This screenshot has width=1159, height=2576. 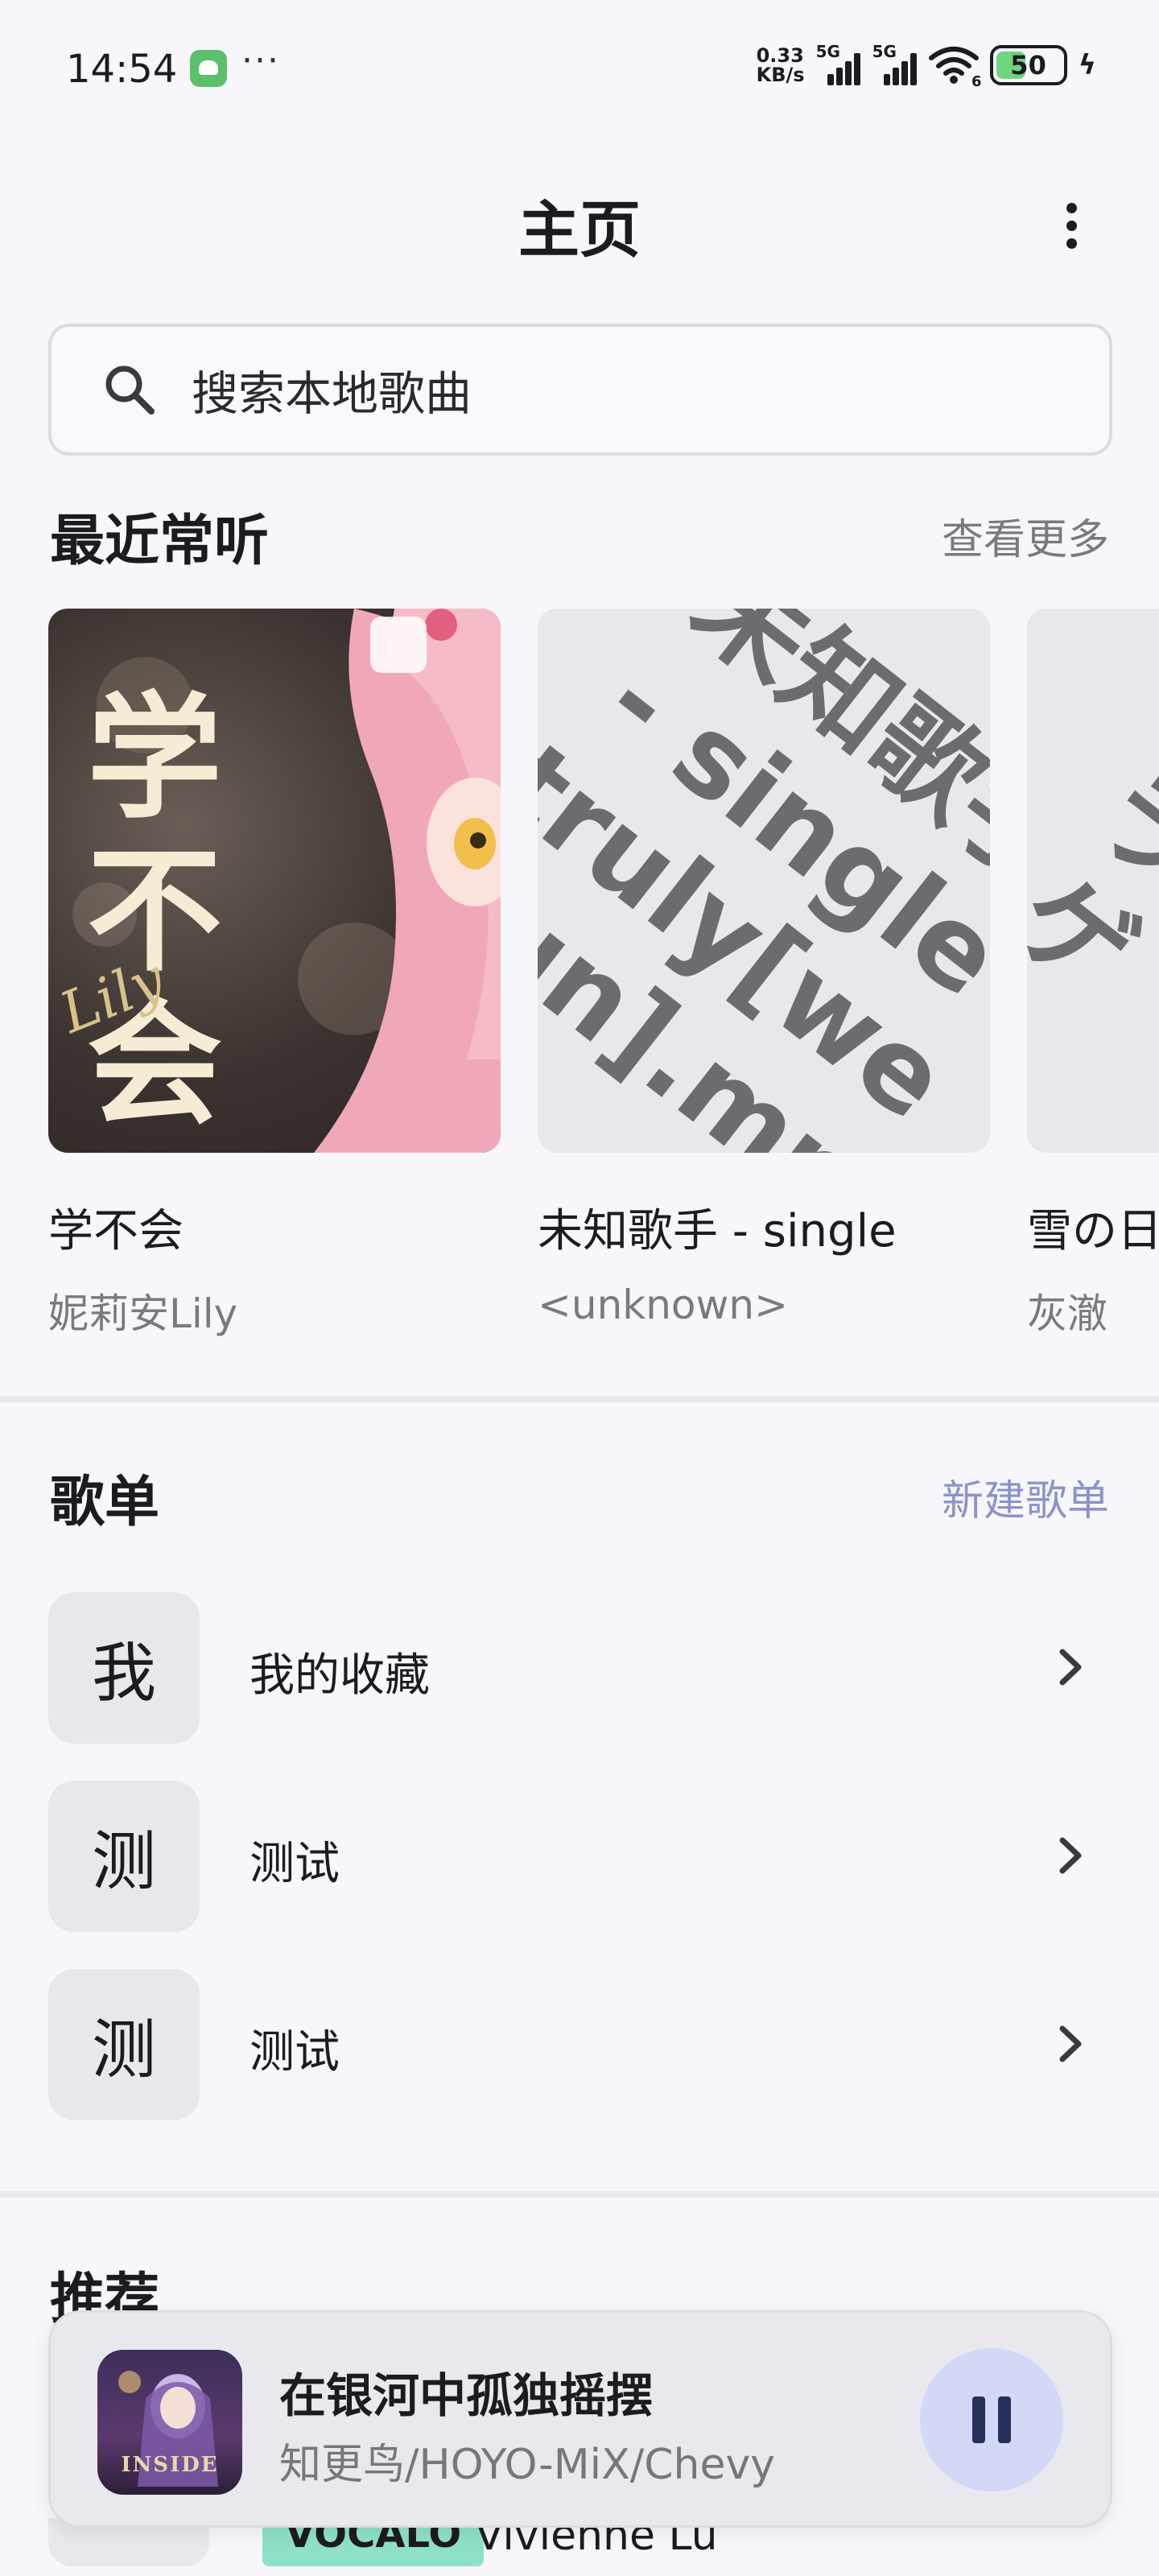 What do you see at coordinates (663, 1305) in the screenshot?
I see `song-artist: <unknown>` at bounding box center [663, 1305].